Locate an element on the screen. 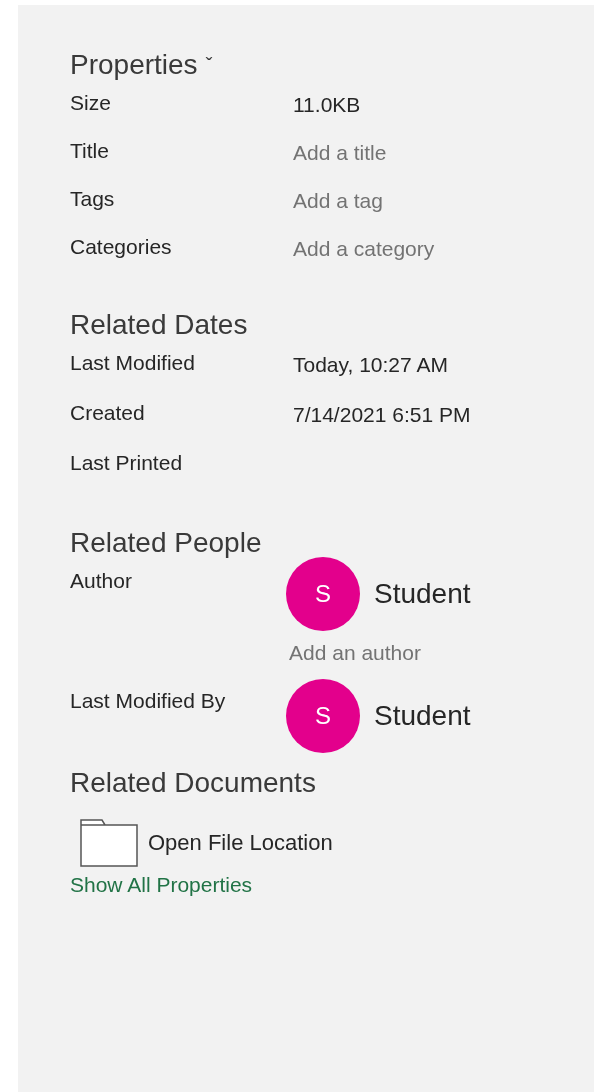 This screenshot has width=598, height=1092. add-author-input: Add an author is located at coordinates (441, 653).